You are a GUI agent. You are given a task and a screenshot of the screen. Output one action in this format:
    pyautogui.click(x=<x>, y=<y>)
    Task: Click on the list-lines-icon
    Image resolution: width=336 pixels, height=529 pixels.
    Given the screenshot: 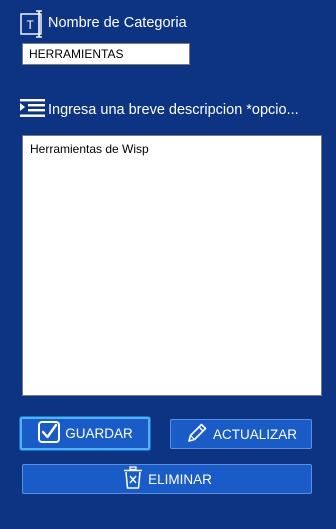 What is the action you would take?
    pyautogui.click(x=32, y=109)
    